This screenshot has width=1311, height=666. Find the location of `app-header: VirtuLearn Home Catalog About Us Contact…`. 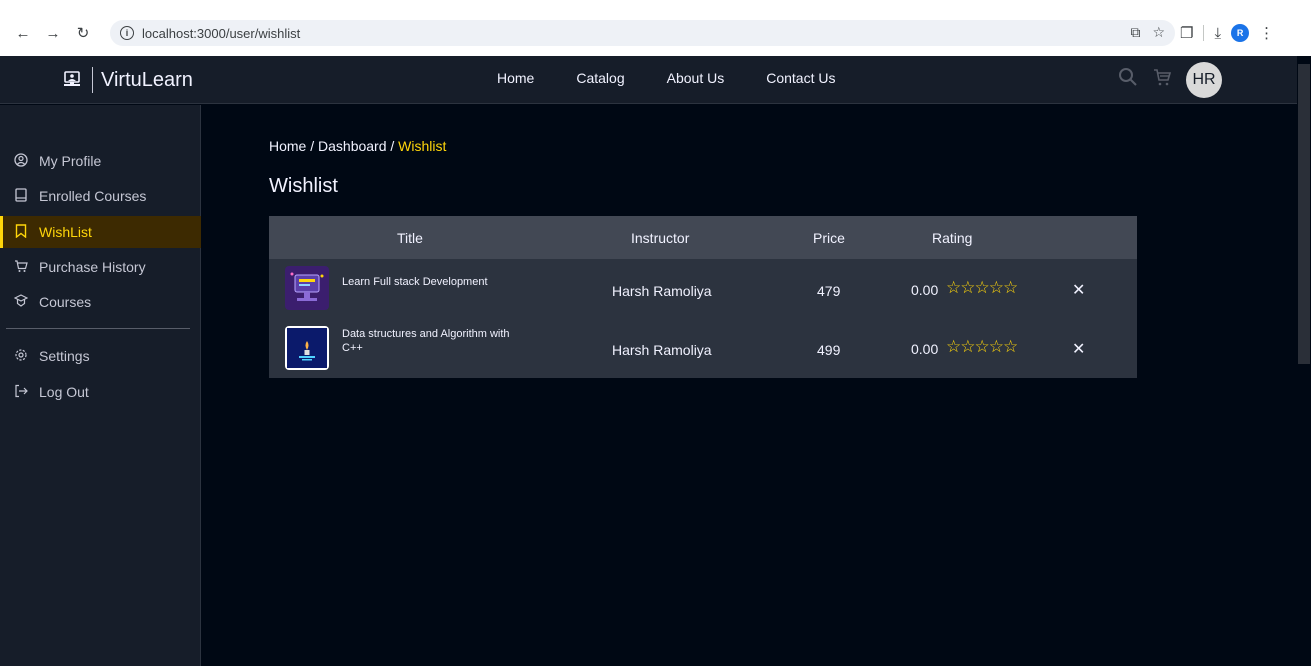

app-header: VirtuLearn Home Catalog About Us Contact… is located at coordinates (648, 80).